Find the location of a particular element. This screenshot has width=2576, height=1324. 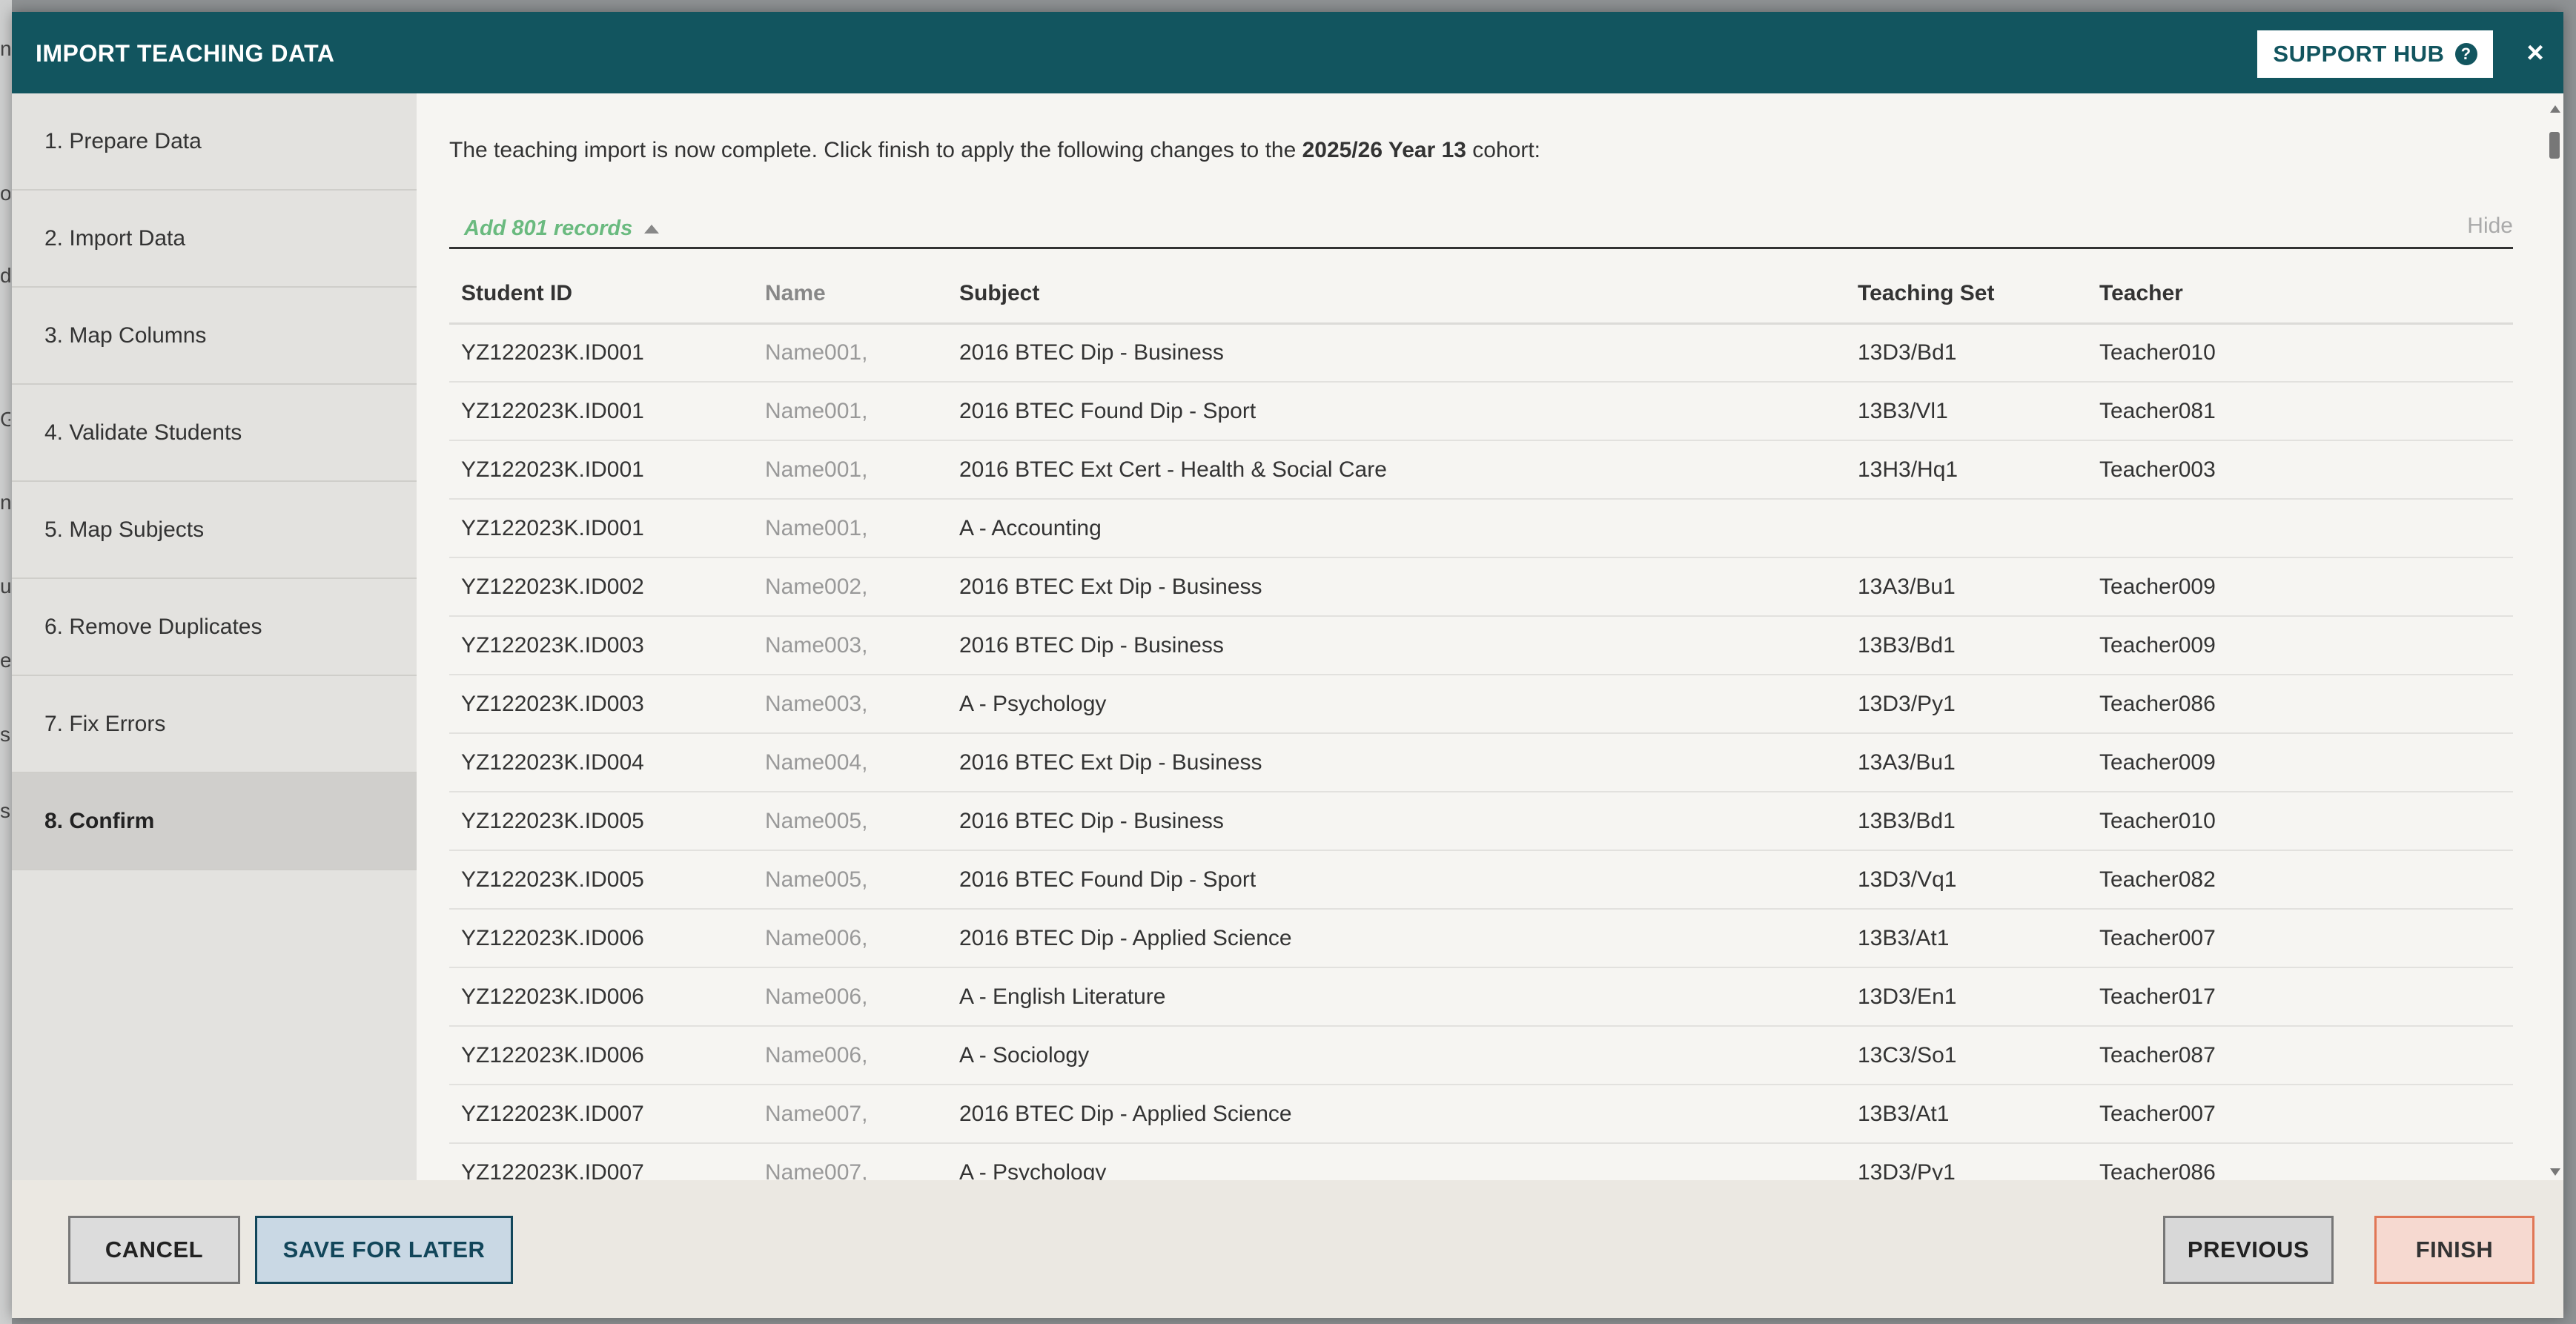

modal-header: IMPORT TEACHING DATA SUPPORT HUB ? × is located at coordinates (1287, 53).